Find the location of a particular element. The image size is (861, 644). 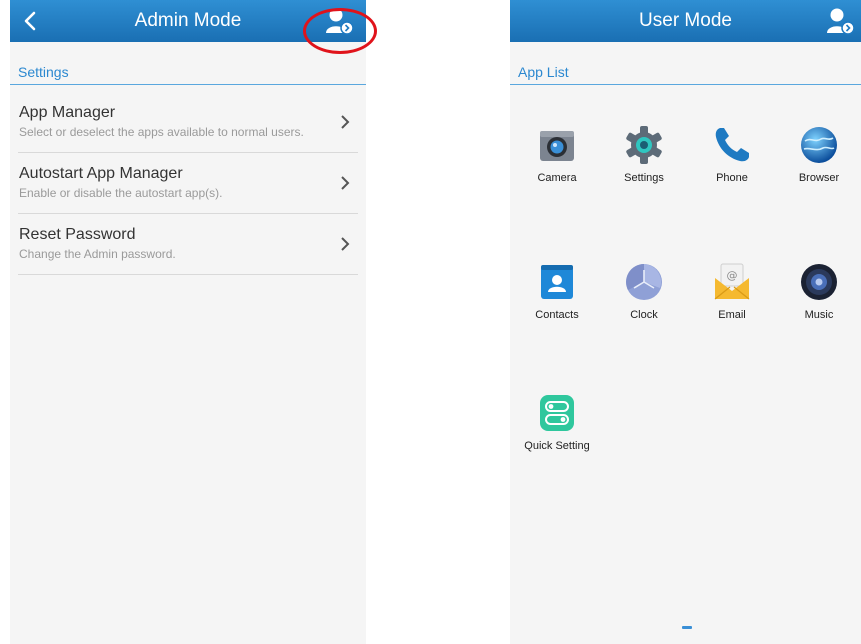

page-title: User Mode is located at coordinates (685, 20).